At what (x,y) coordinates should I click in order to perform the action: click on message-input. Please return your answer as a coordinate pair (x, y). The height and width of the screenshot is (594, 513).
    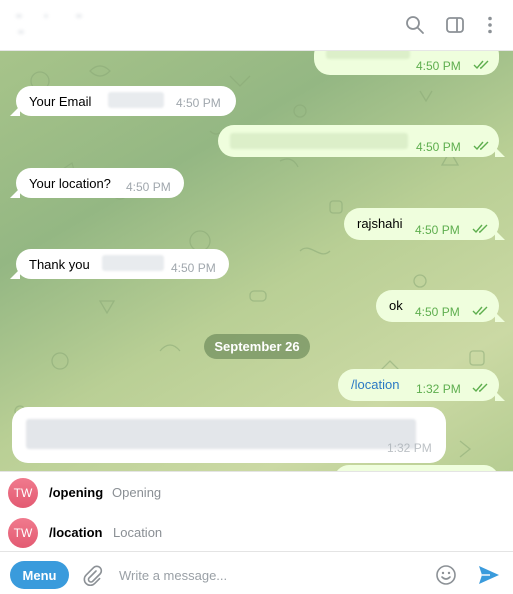
    Looking at the image, I should click on (269, 575).